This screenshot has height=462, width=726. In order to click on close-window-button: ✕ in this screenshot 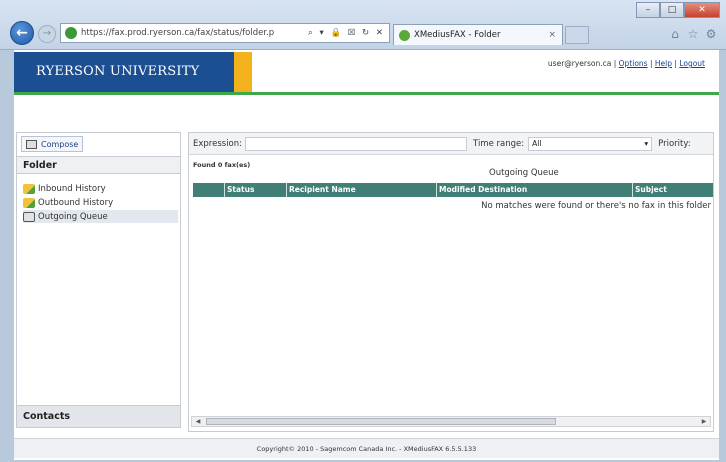, I will do `click(702, 10)`.